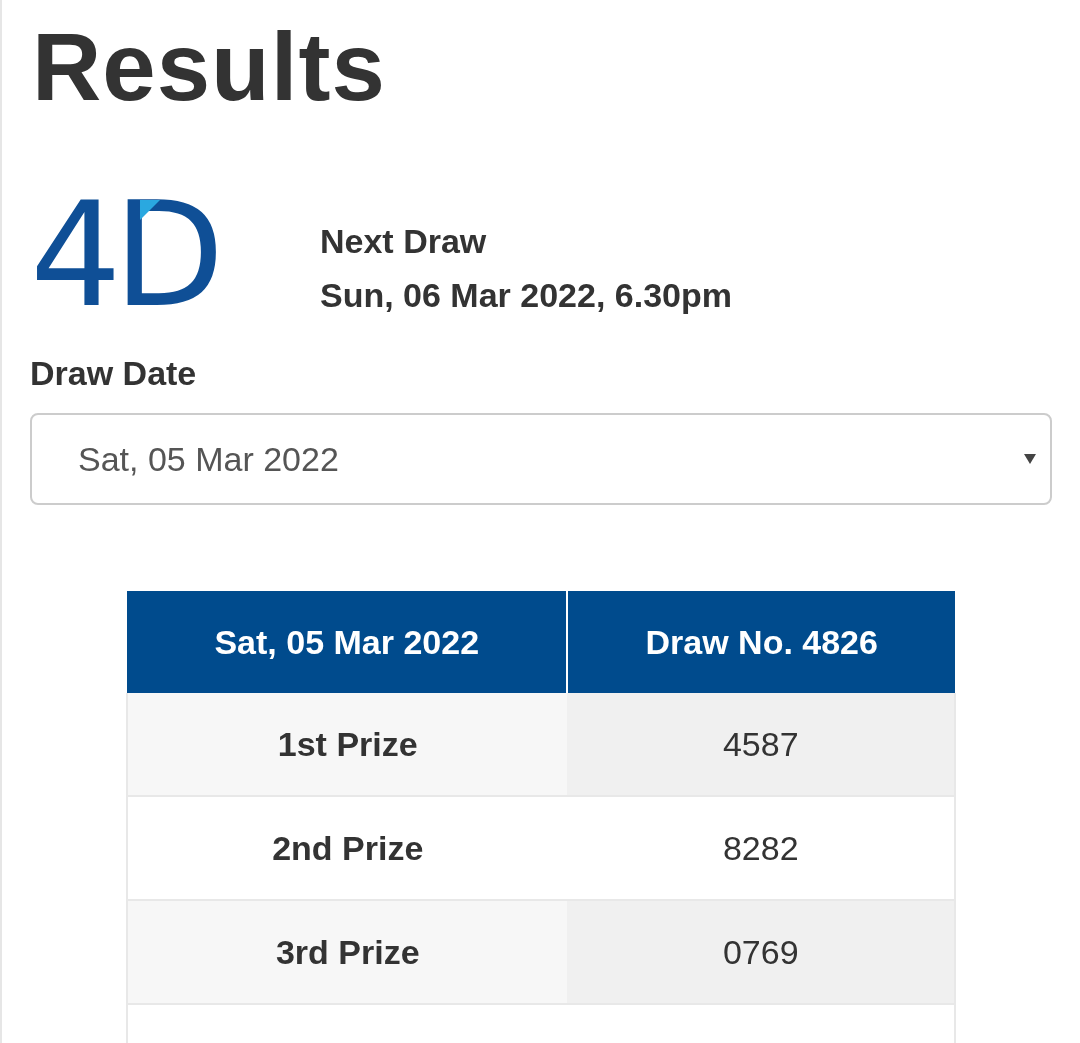 The width and height of the screenshot is (1080, 1043). I want to click on draw-date-label: Draw Date, so click(114, 373).